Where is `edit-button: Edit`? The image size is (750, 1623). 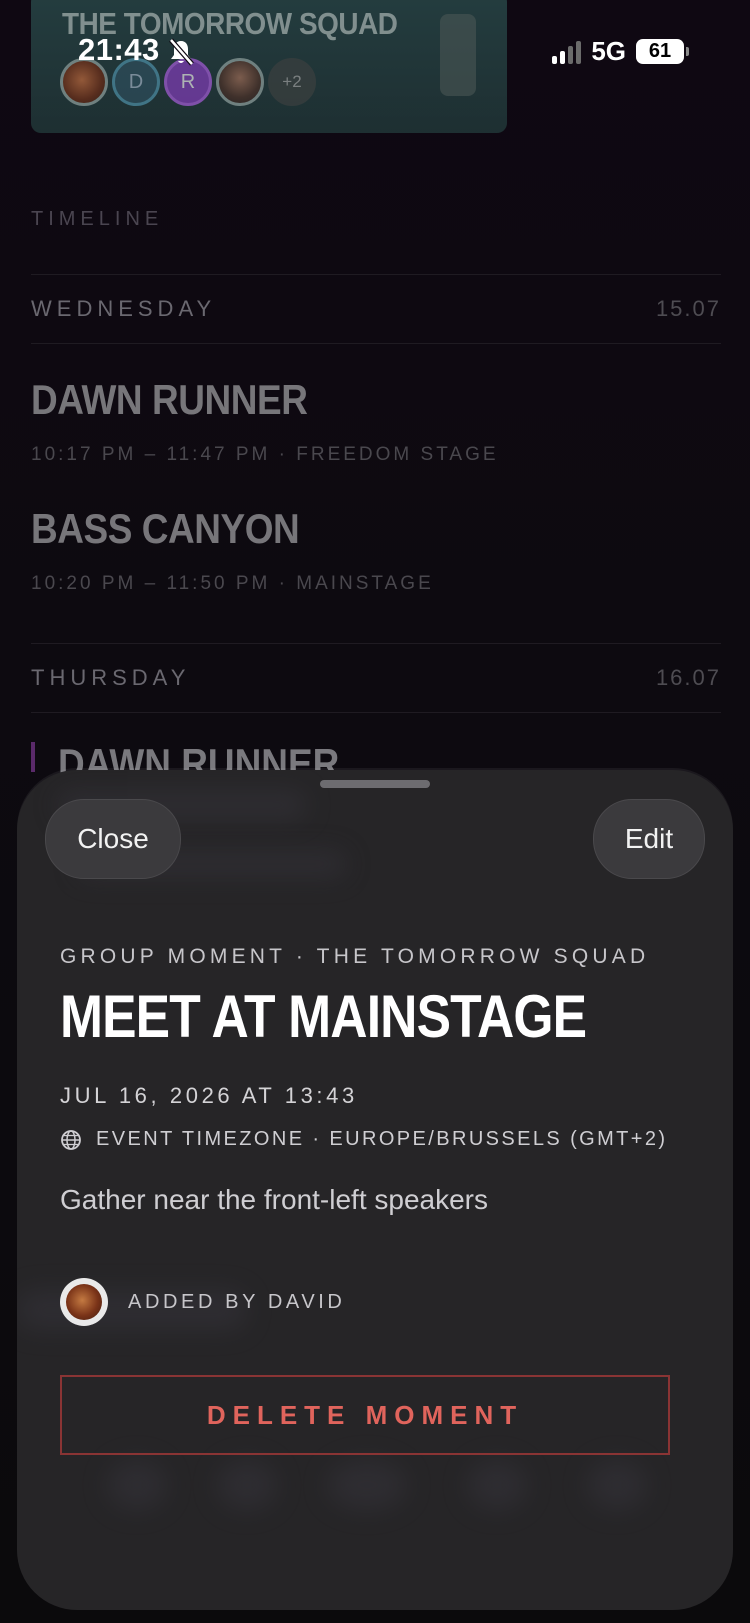
edit-button: Edit is located at coordinates (649, 839).